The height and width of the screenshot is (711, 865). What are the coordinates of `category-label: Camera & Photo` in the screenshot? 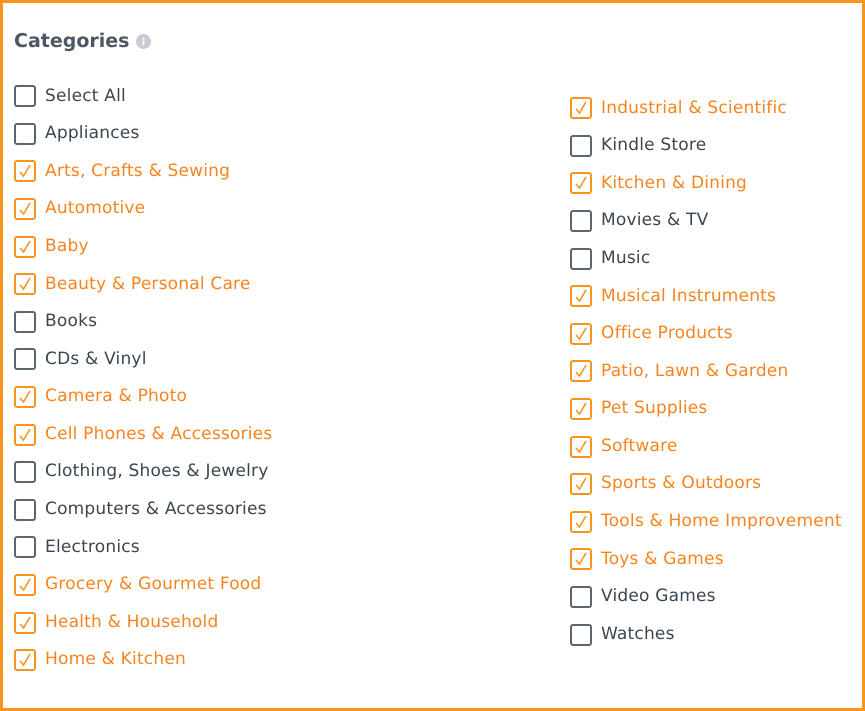 It's located at (116, 397).